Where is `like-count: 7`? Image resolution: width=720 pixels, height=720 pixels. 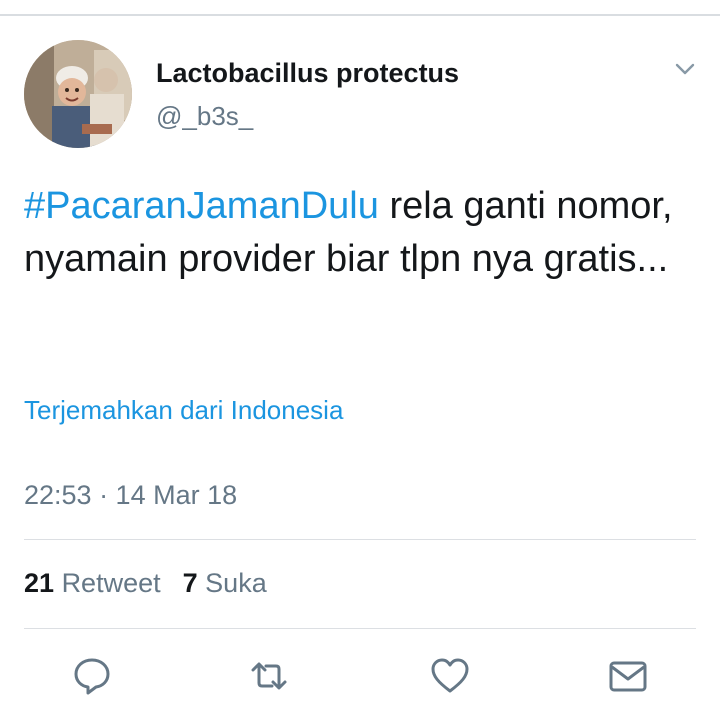 like-count: 7 is located at coordinates (190, 583).